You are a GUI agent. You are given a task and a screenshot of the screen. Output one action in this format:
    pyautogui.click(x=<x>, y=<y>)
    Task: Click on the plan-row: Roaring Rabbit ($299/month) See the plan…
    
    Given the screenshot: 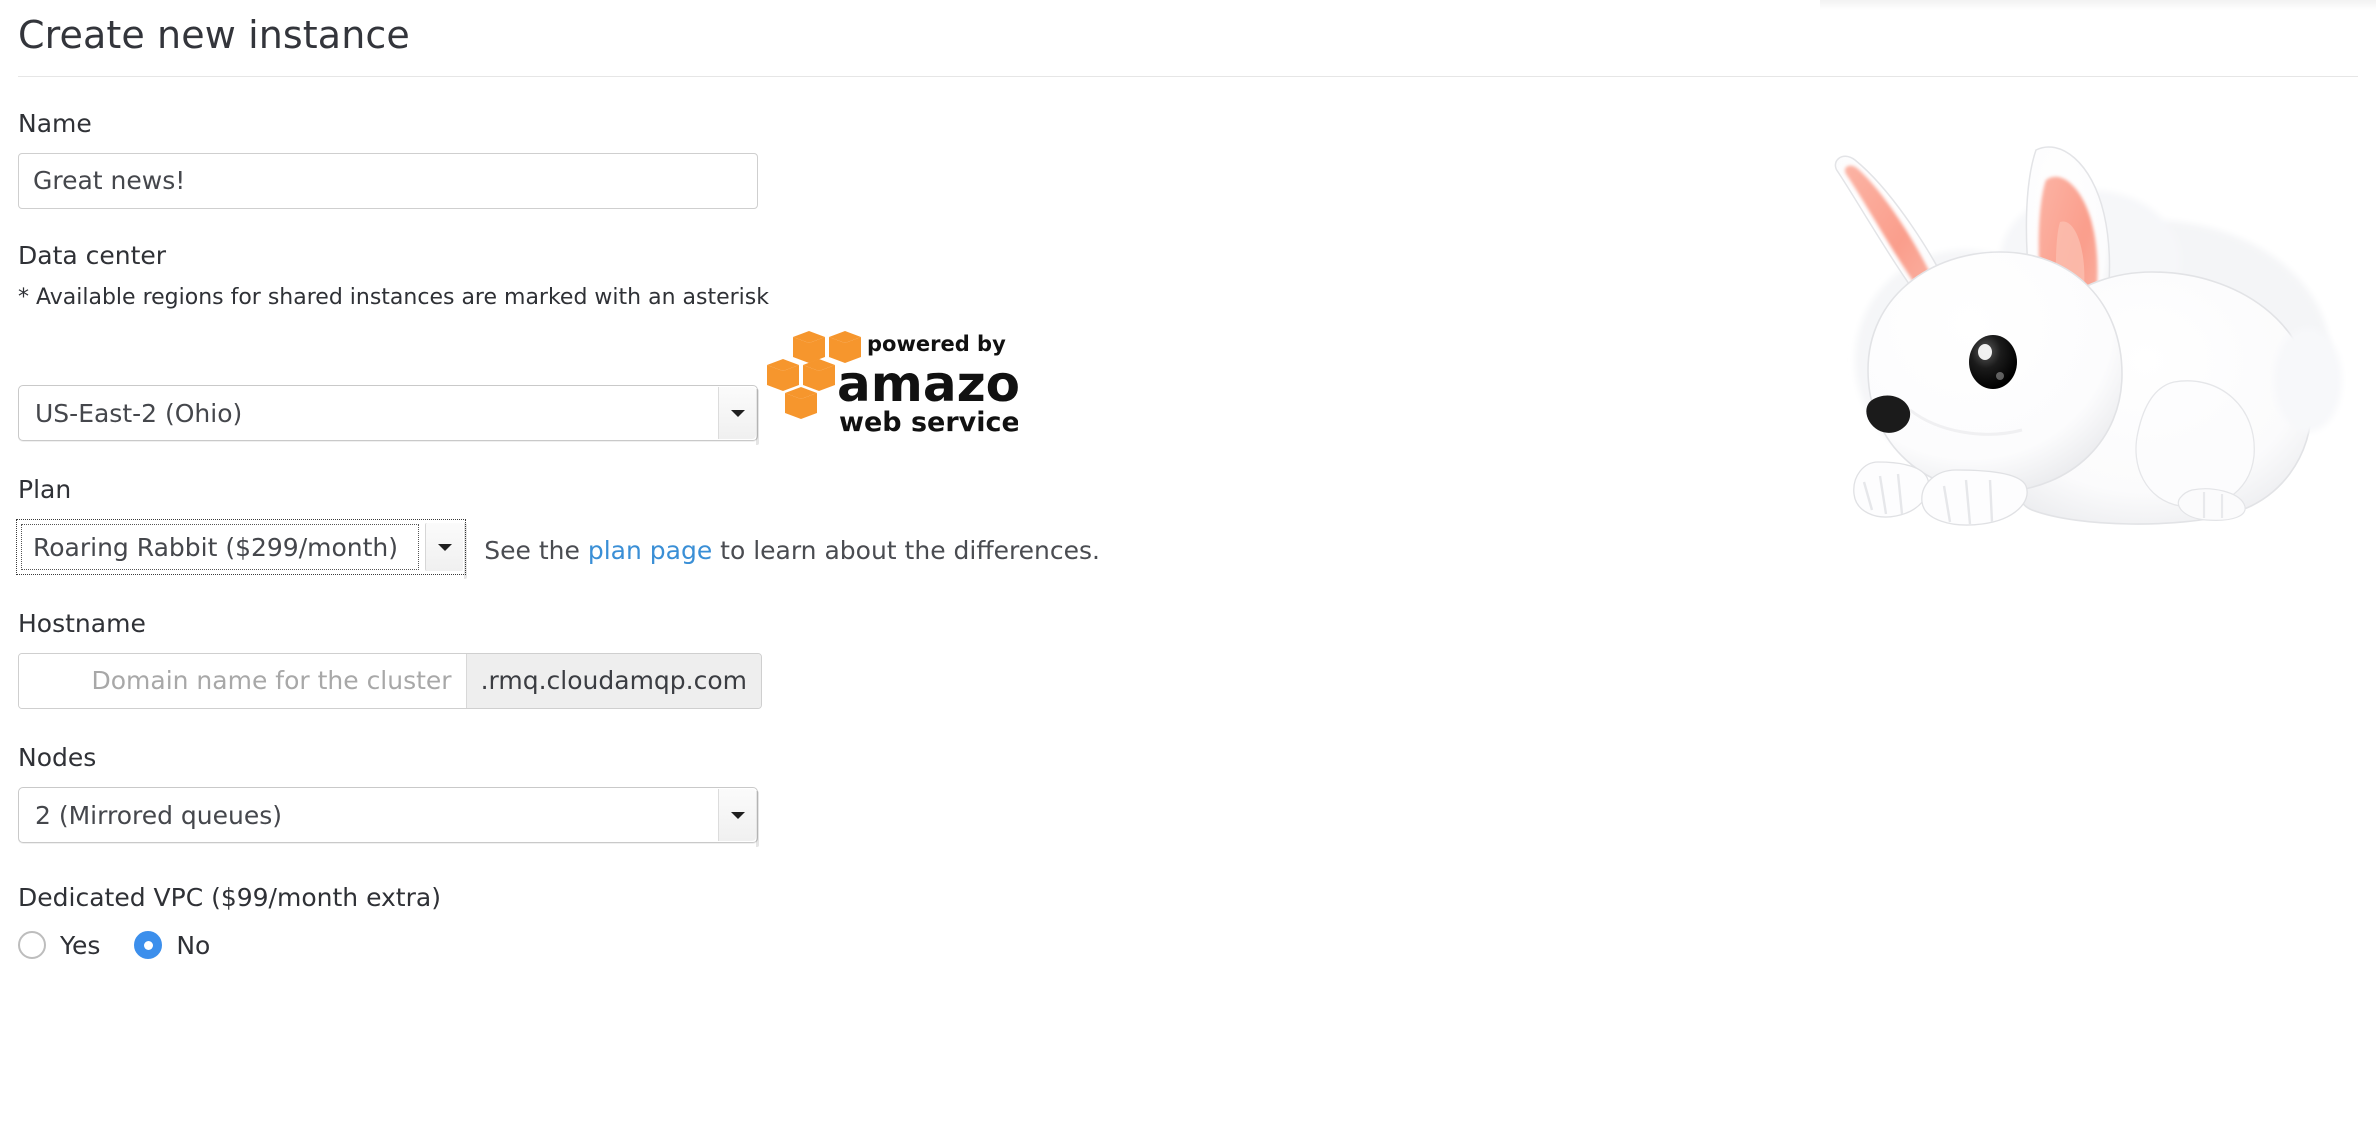 What is the action you would take?
    pyautogui.click(x=558, y=542)
    